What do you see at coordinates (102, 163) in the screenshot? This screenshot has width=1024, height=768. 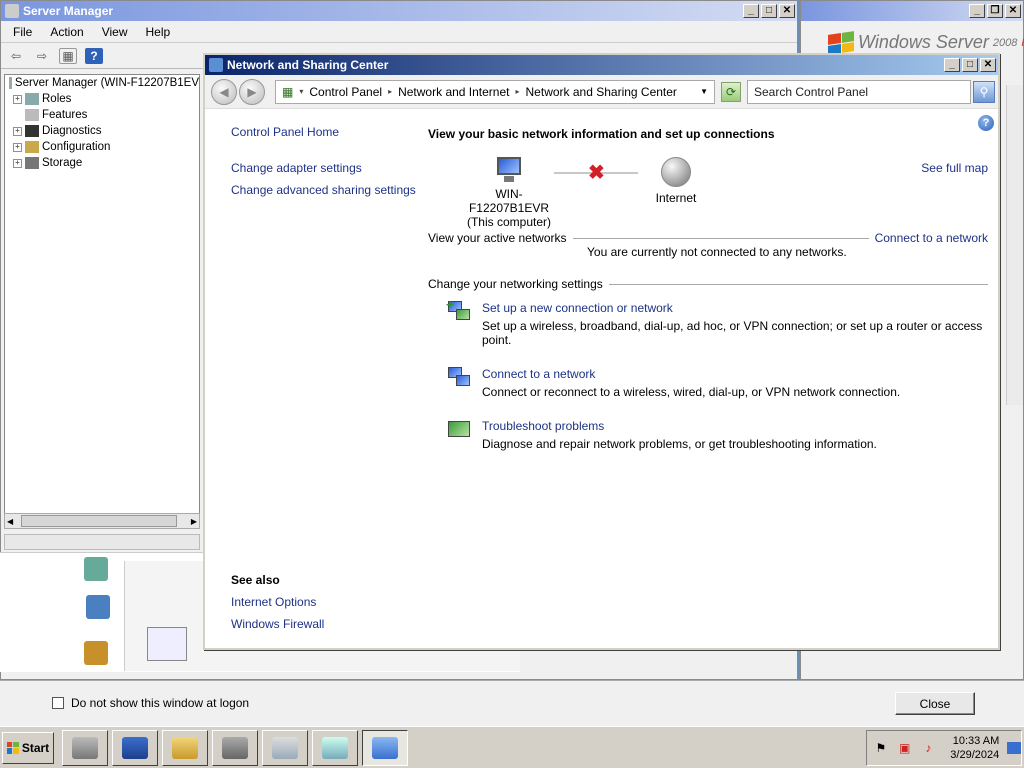 I see `tree-item-storage: + Storage` at bounding box center [102, 163].